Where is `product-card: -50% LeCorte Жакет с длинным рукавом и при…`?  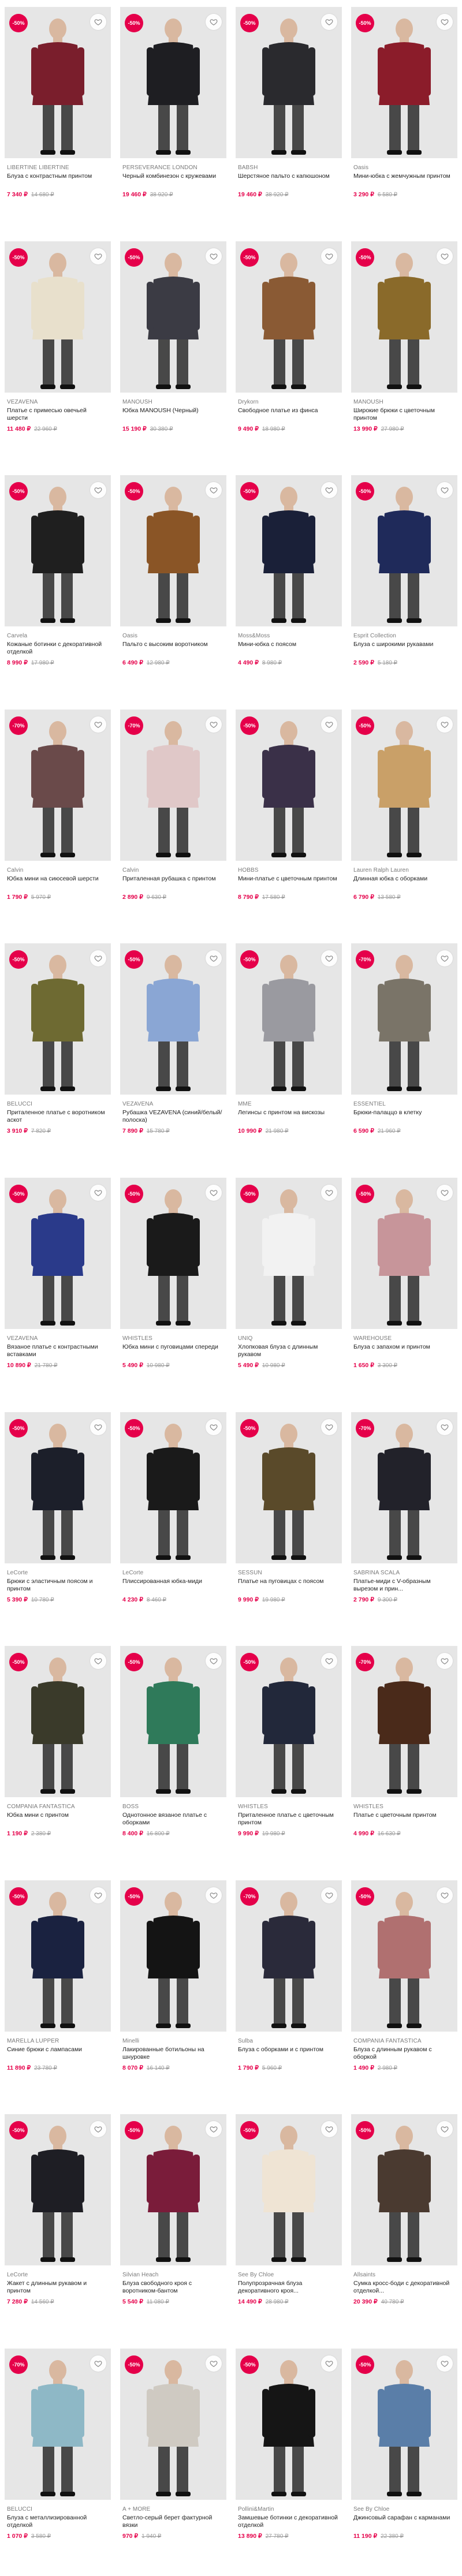
product-card: -50% LeCorte Жакет с длинным рукавом и при… is located at coordinates (58, 2224).